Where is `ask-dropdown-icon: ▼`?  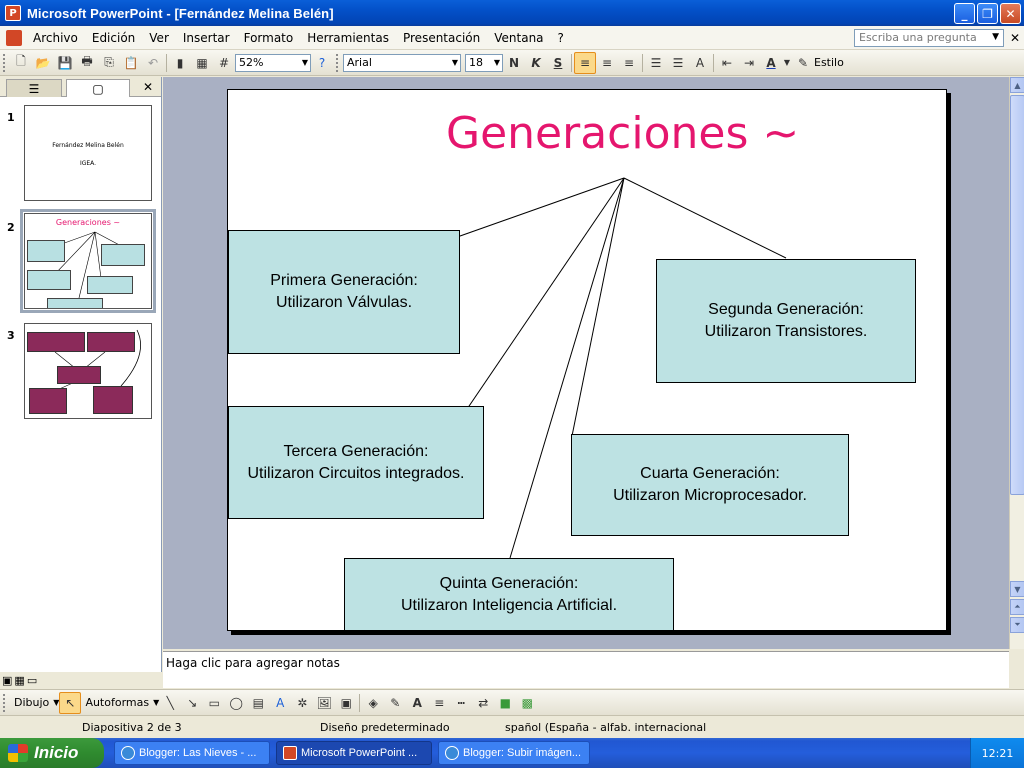 ask-dropdown-icon: ▼ is located at coordinates (995, 37).